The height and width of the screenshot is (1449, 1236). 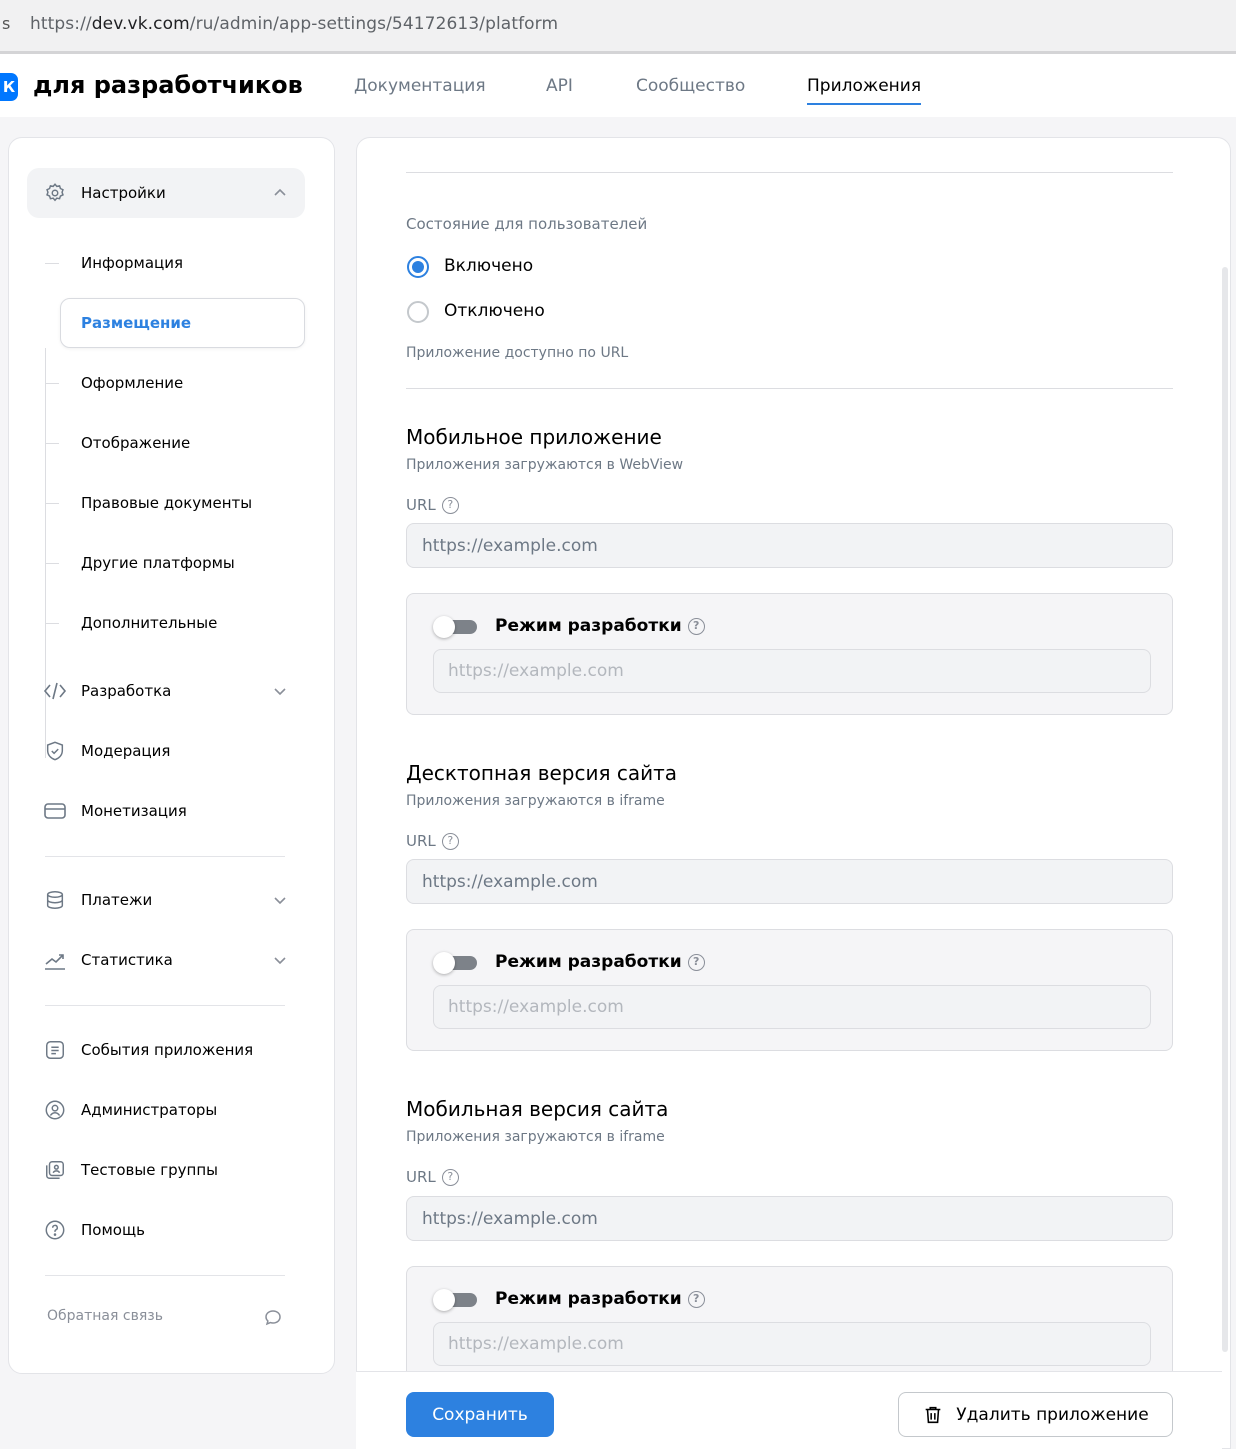 What do you see at coordinates (55, 751) in the screenshot?
I see `shield-check-icon` at bounding box center [55, 751].